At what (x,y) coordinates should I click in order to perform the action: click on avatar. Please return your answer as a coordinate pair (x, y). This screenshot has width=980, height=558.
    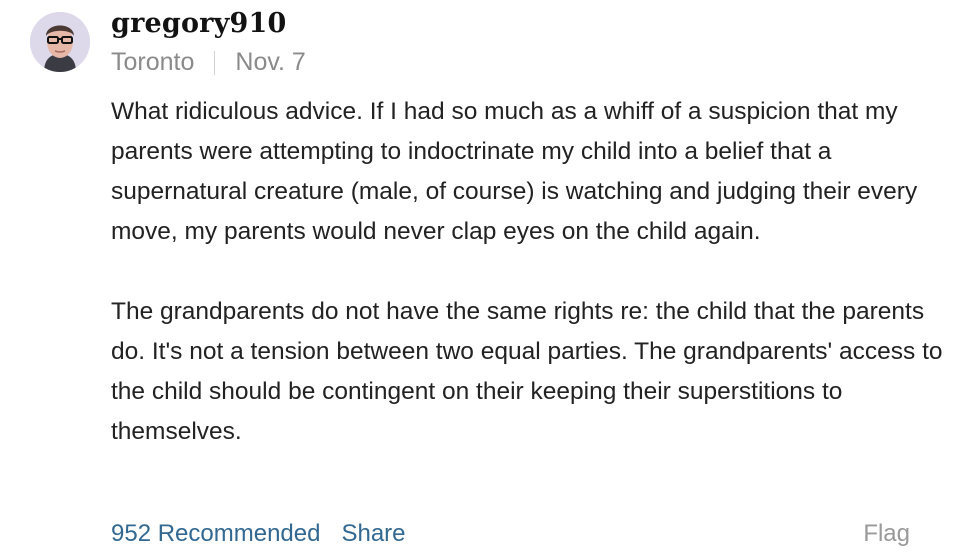
    Looking at the image, I should click on (60, 42).